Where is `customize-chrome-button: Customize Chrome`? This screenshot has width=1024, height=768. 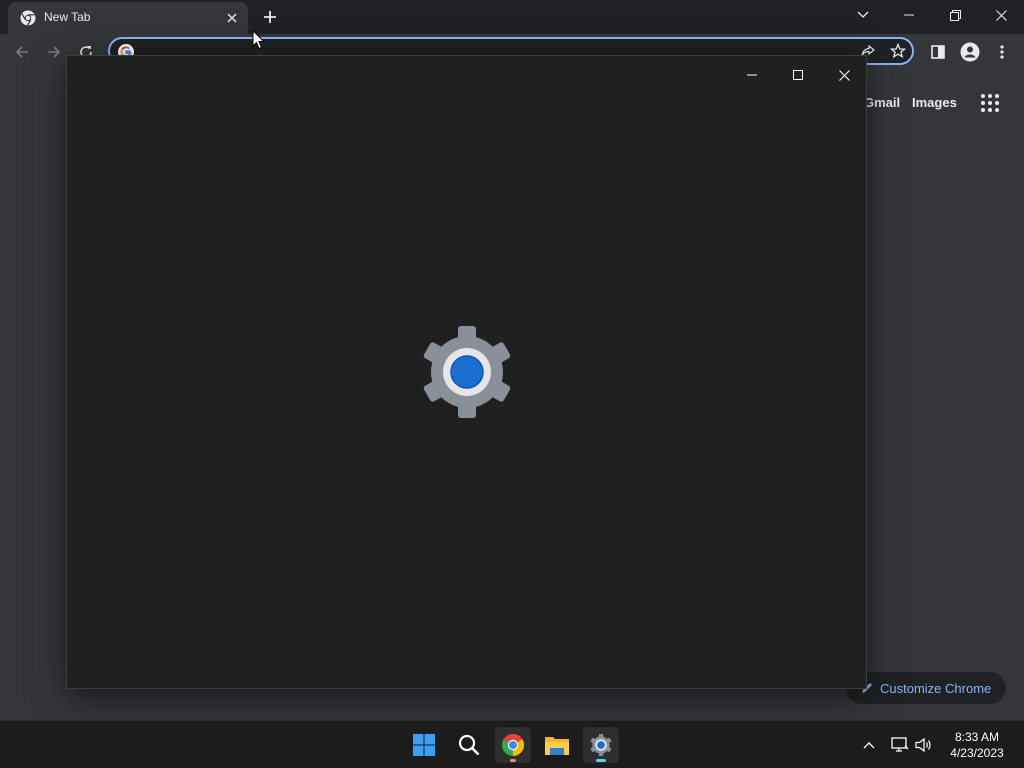 customize-chrome-button: Customize Chrome is located at coordinates (926, 688).